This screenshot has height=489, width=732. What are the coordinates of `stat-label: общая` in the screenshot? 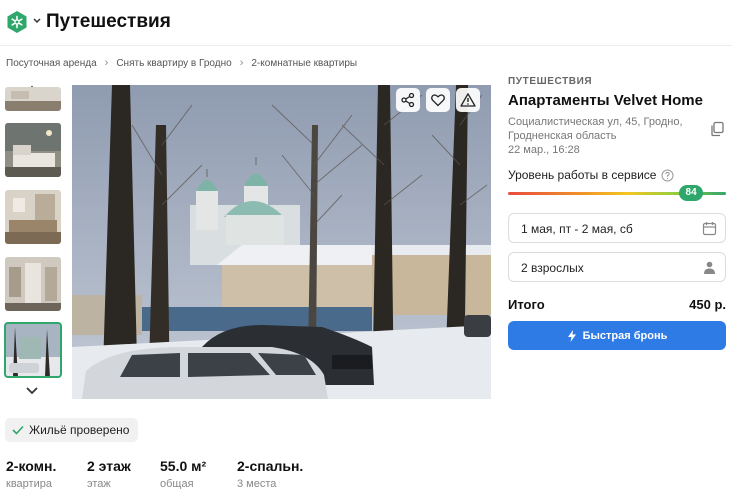 It's located at (177, 483).